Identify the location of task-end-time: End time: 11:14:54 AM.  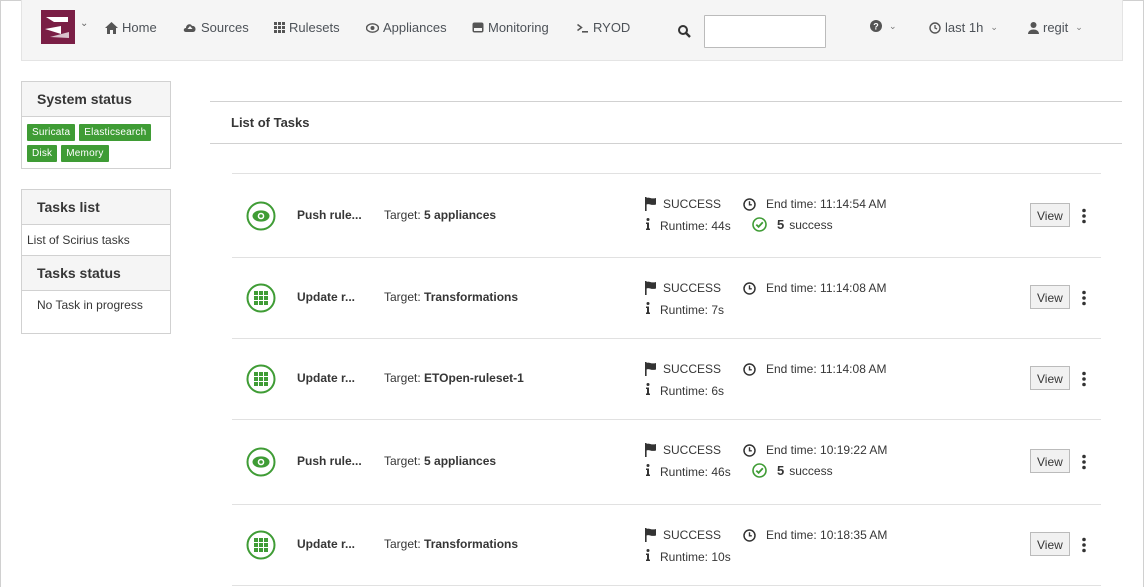
(815, 204).